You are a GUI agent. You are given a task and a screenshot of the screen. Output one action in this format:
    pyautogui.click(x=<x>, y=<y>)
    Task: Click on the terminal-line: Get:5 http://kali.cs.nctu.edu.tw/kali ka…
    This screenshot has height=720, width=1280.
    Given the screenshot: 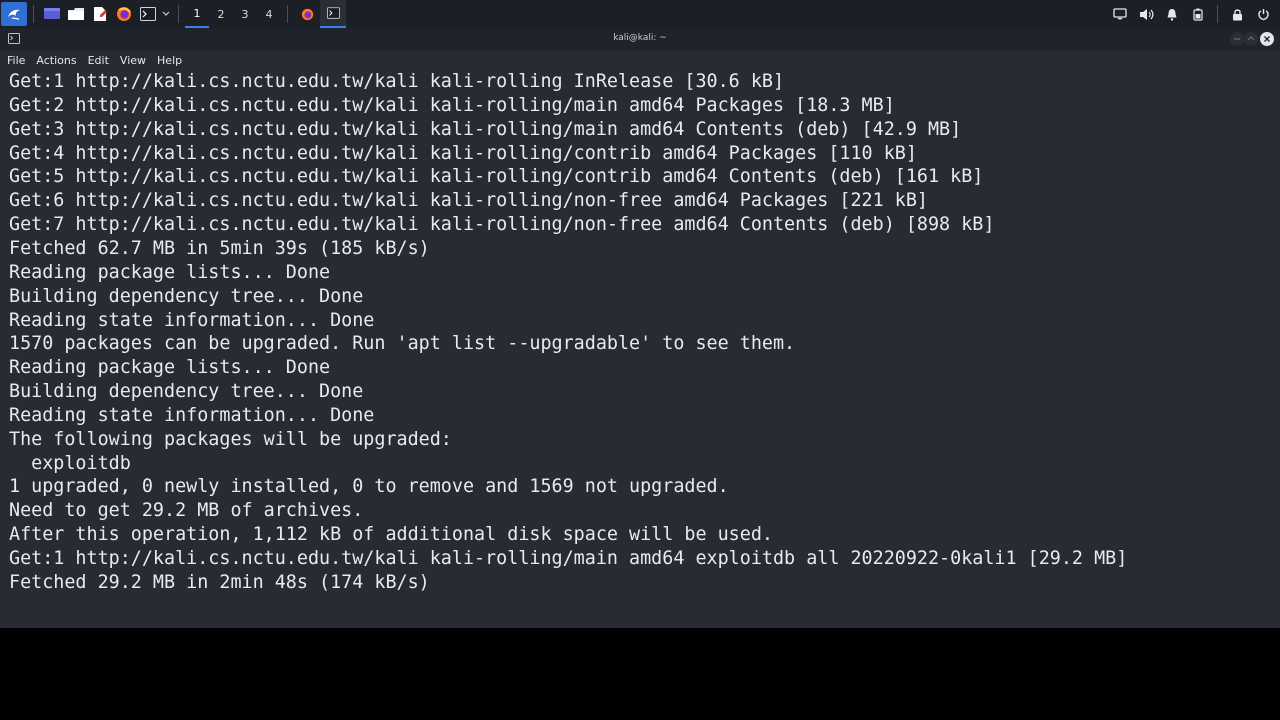 What is the action you would take?
    pyautogui.click(x=496, y=177)
    